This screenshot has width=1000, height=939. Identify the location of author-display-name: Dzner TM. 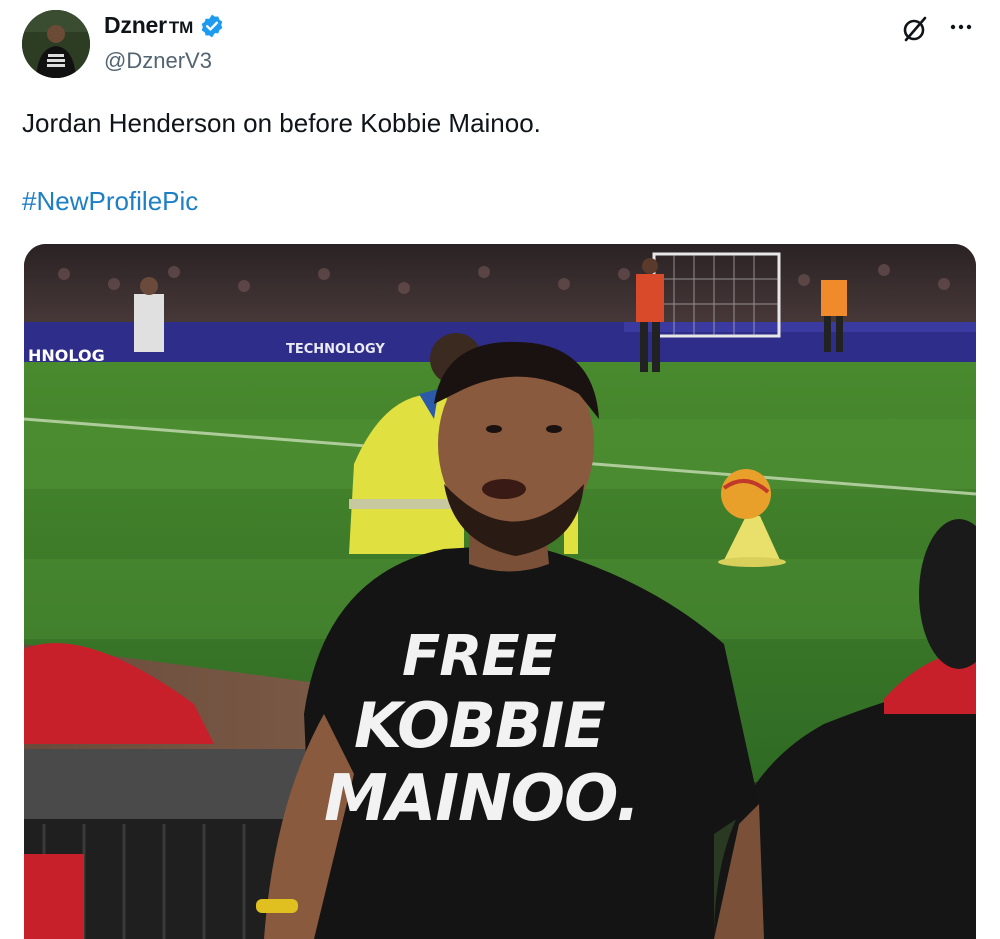
(148, 25).